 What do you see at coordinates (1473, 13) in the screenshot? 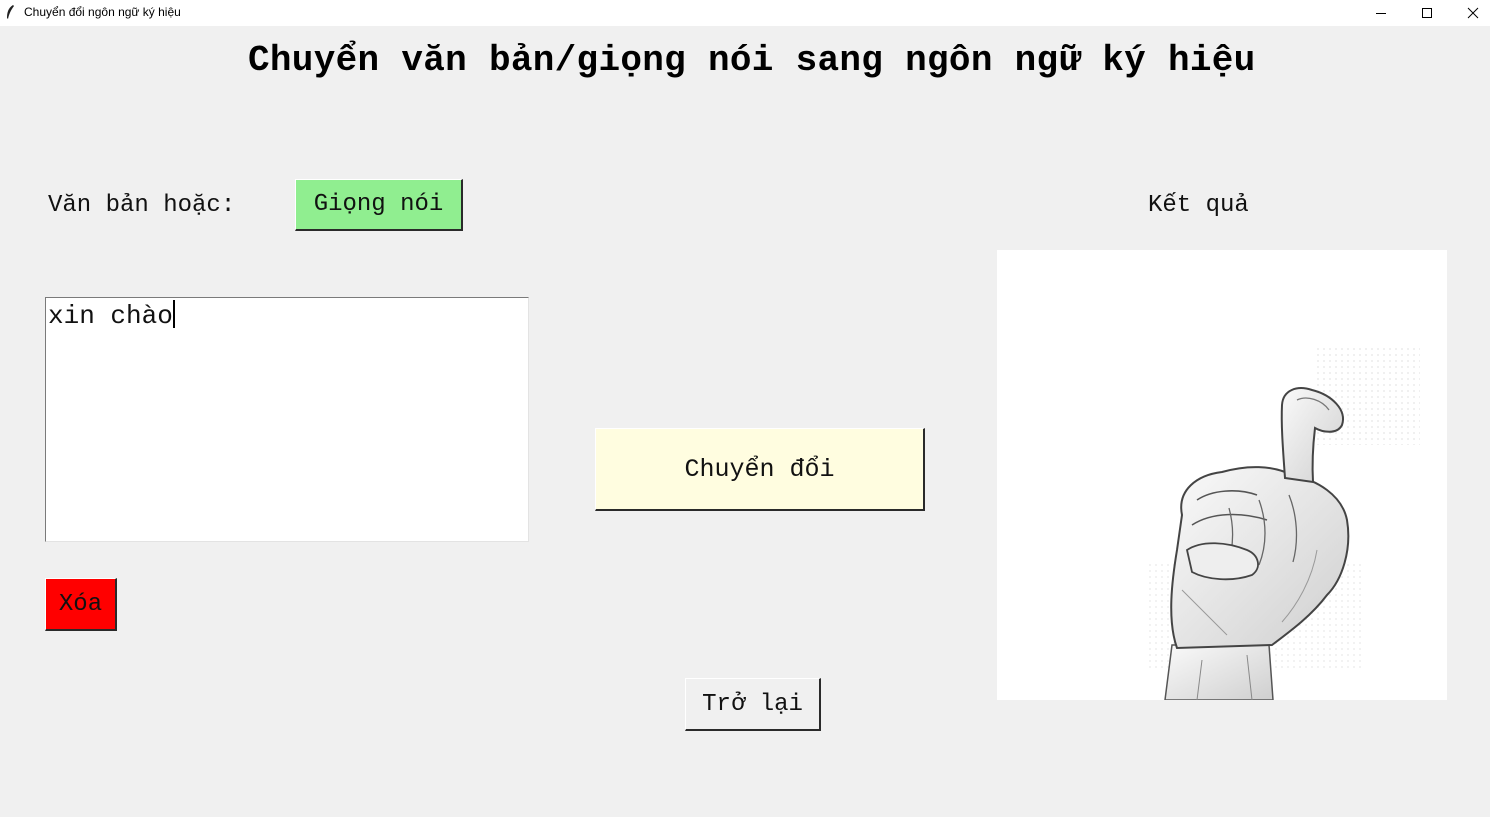
I see `close-icon` at bounding box center [1473, 13].